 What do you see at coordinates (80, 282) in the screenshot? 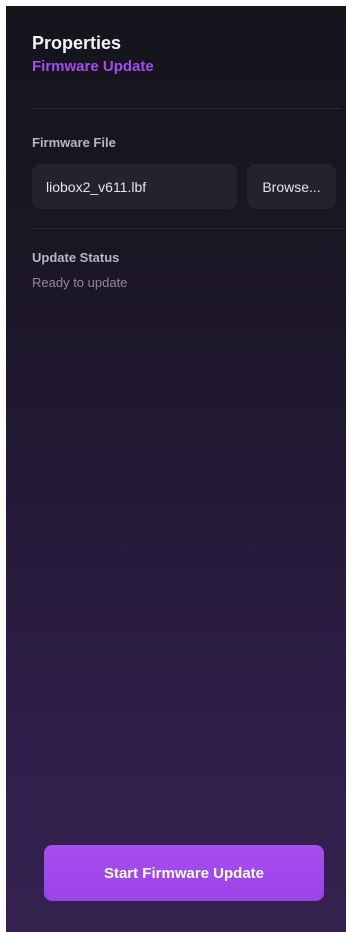
I see `update-status-text: Ready to update` at bounding box center [80, 282].